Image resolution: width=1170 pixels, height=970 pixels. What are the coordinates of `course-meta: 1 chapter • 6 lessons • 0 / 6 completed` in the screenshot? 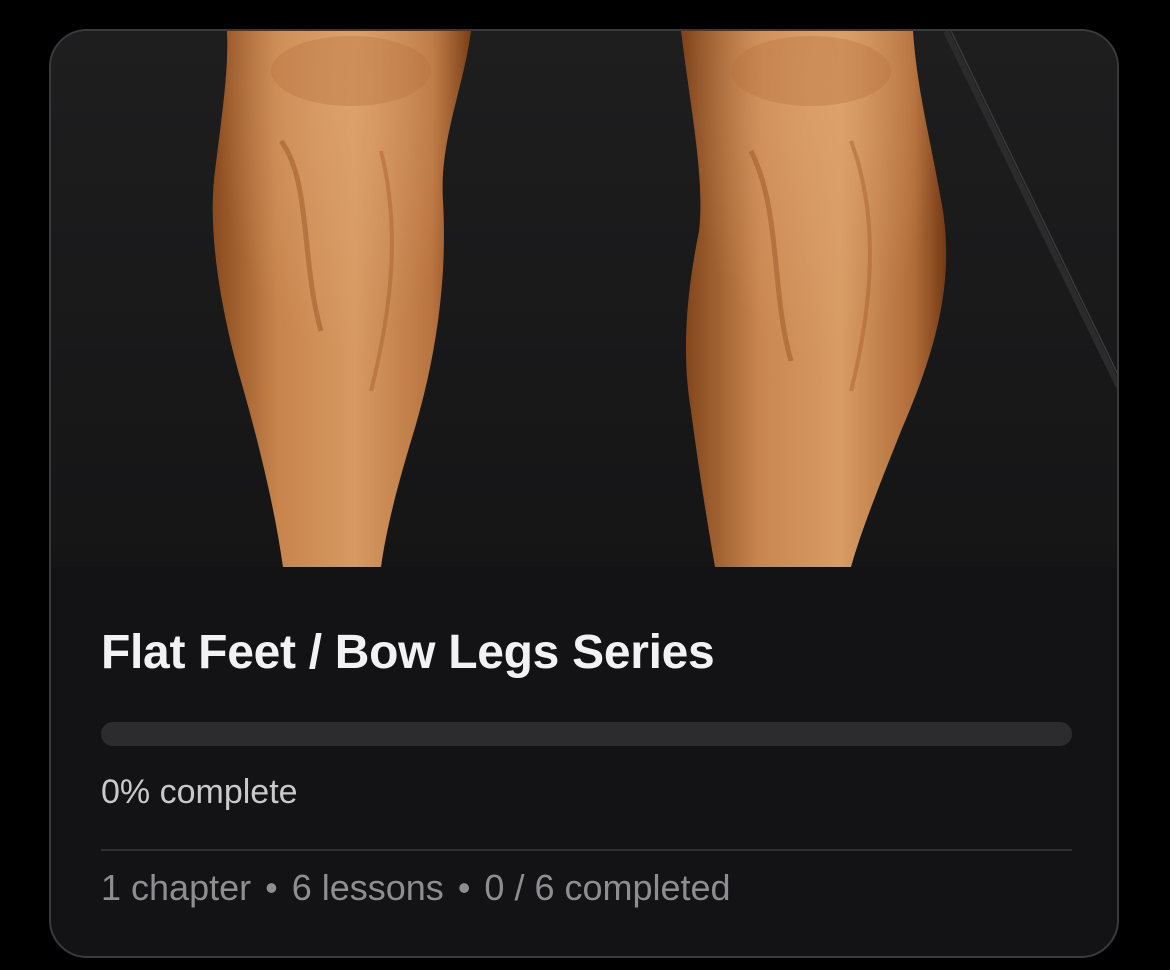 It's located at (416, 888).